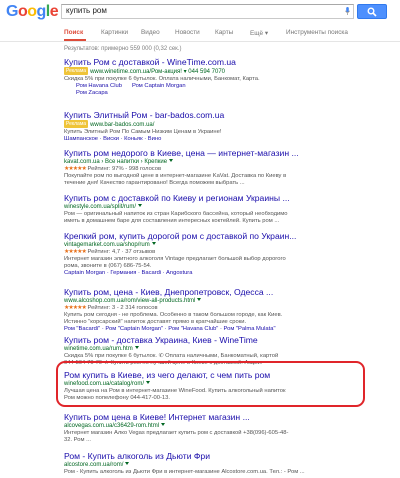 This screenshot has width=400, height=478. Describe the element at coordinates (107, 245) in the screenshot. I see `result-url: vintagemarket.com.ua/shop/rum` at that location.